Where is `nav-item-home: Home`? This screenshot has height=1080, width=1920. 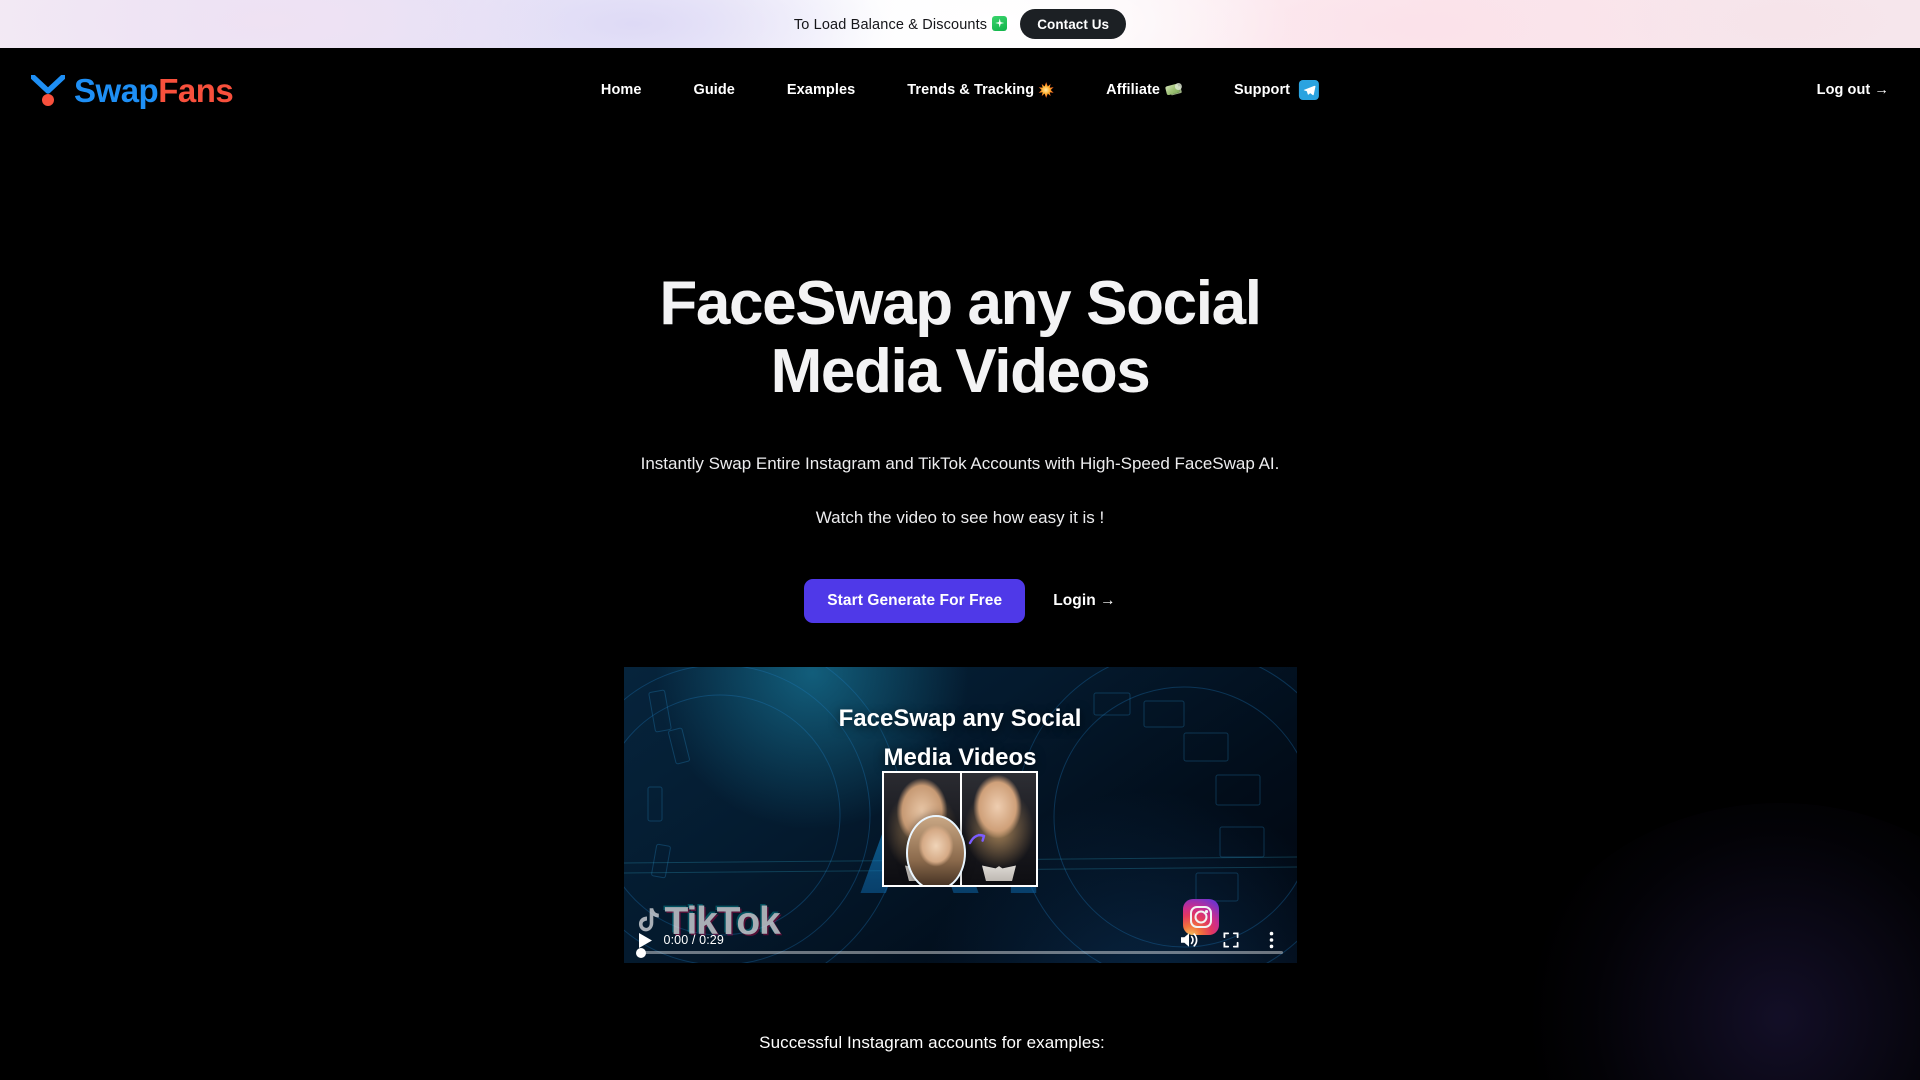 nav-item-home: Home is located at coordinates (621, 90).